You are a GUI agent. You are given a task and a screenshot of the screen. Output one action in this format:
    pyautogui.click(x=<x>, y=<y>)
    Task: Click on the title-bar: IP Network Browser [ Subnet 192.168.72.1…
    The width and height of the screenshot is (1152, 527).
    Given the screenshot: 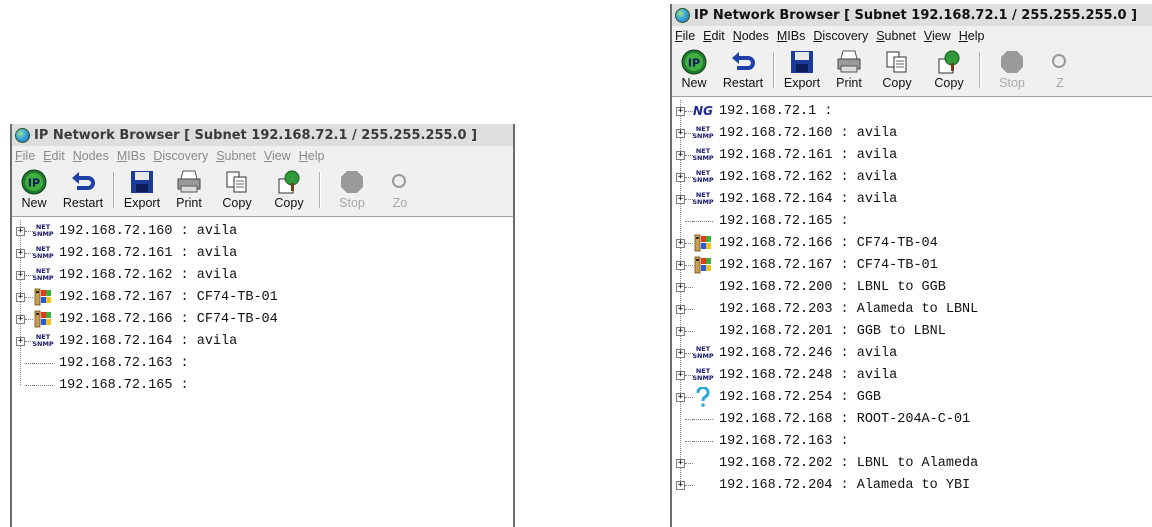 What is the action you would take?
    pyautogui.click(x=912, y=15)
    